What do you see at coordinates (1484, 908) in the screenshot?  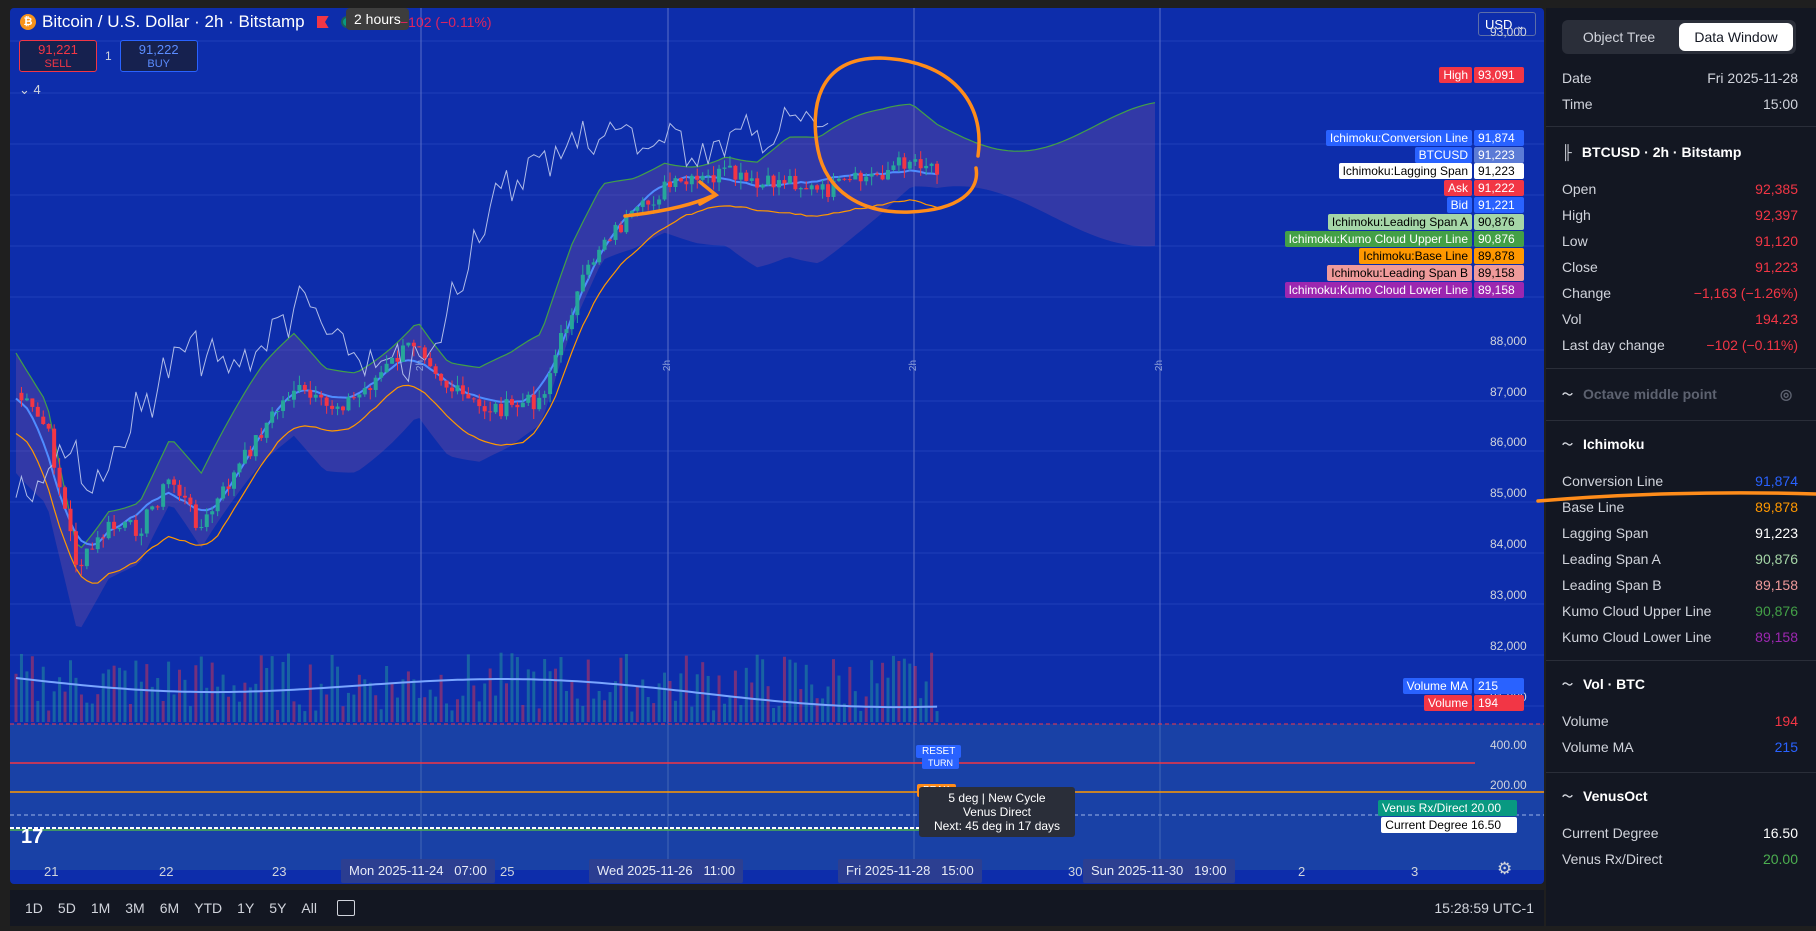 I see `clock: 15:28:59 UTC-1` at bounding box center [1484, 908].